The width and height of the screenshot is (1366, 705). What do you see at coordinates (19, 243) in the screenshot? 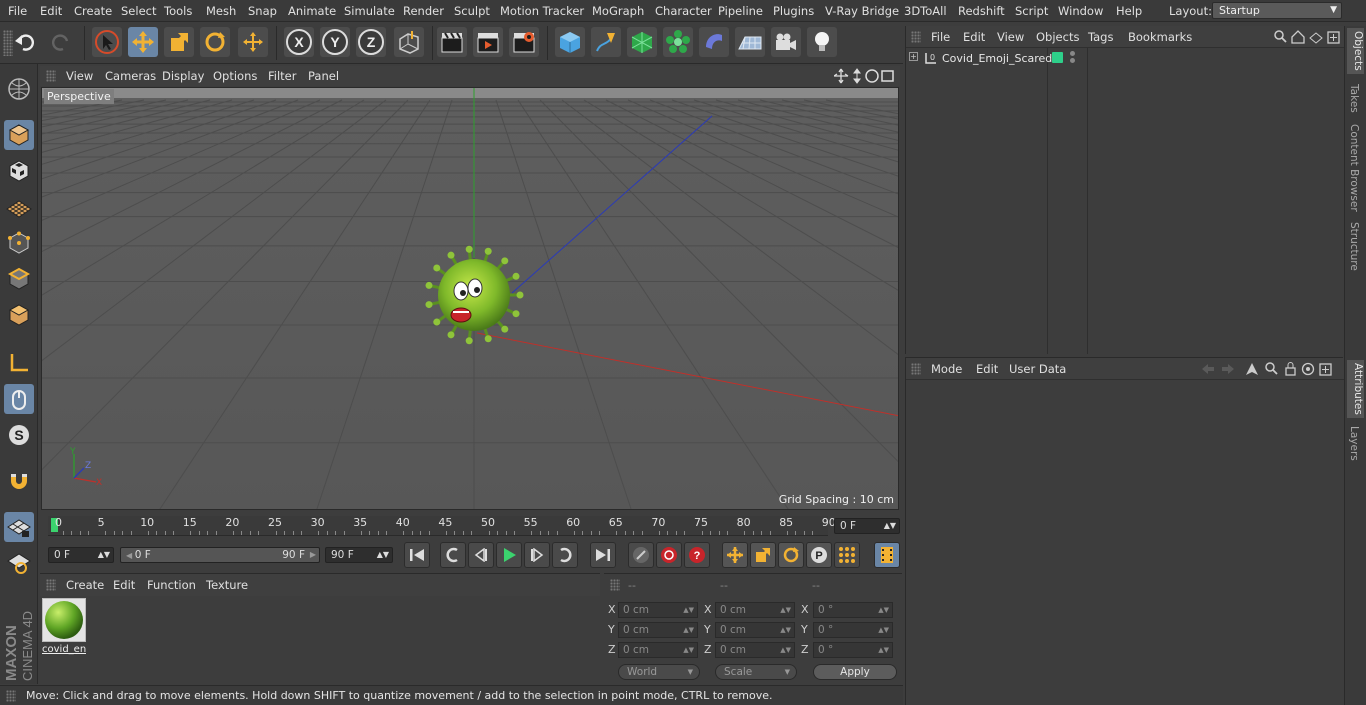
I see `points-mode-button` at bounding box center [19, 243].